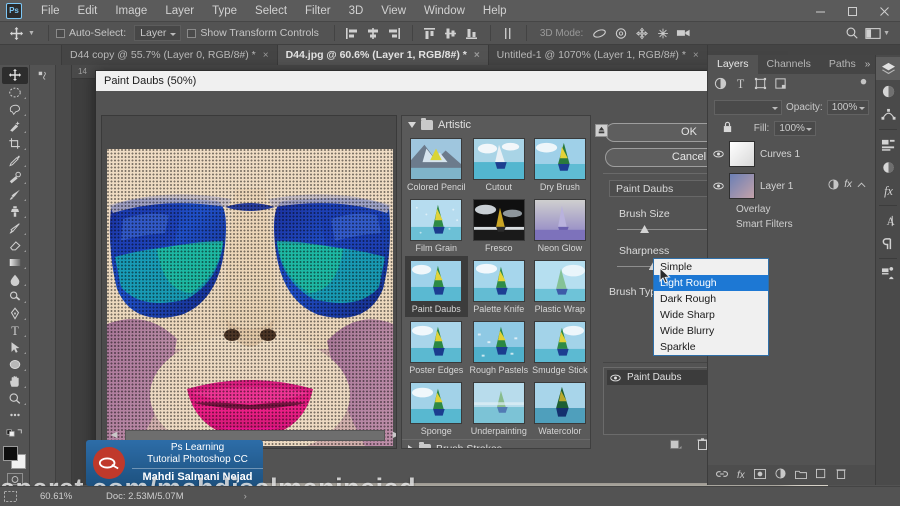  Describe the element at coordinates (499, 408) in the screenshot. I see `filter-underpainting: Underpainting` at that location.